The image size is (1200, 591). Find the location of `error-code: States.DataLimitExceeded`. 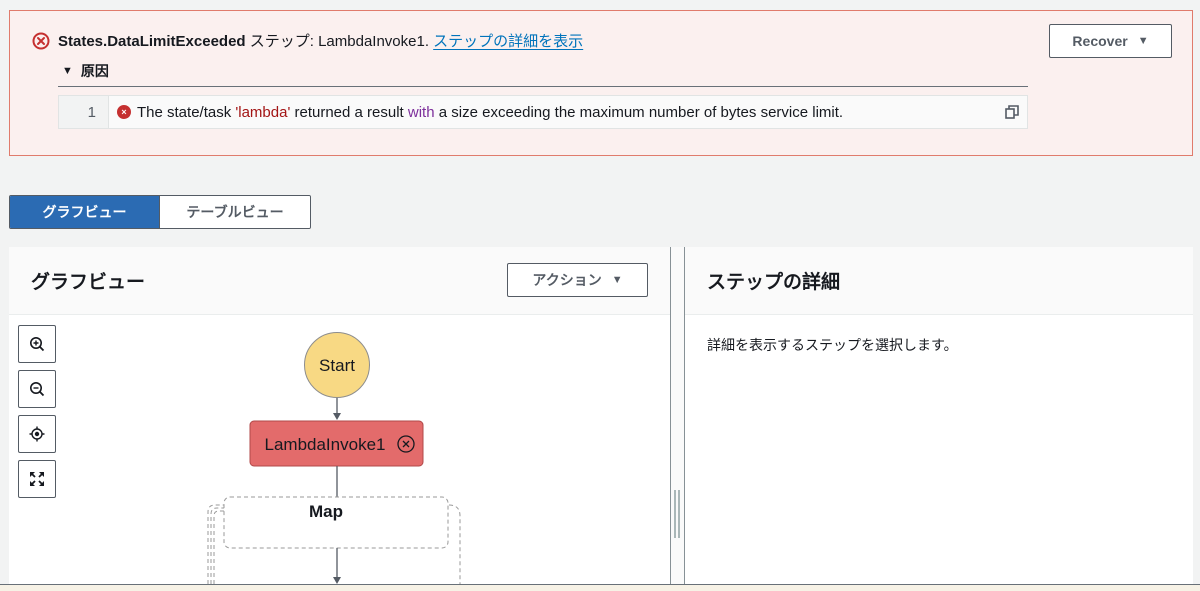

error-code: States.DataLimitExceeded is located at coordinates (152, 41).